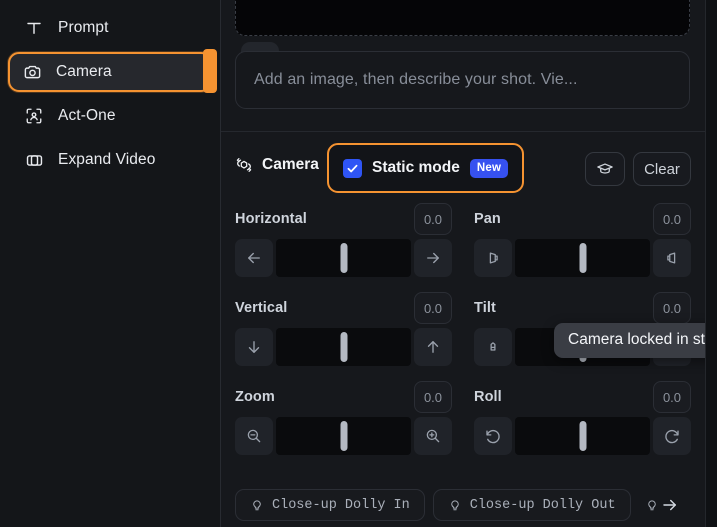  What do you see at coordinates (34, 28) in the screenshot?
I see `text-t-icon` at bounding box center [34, 28].